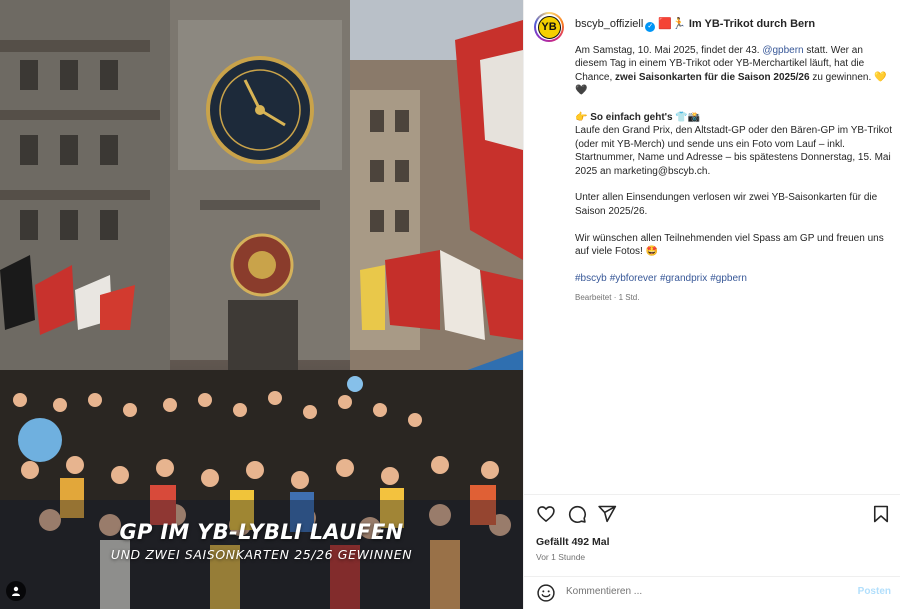 This screenshot has width=900, height=609. What do you see at coordinates (560, 557) in the screenshot?
I see `post-time: Vor 1 Stunde` at bounding box center [560, 557].